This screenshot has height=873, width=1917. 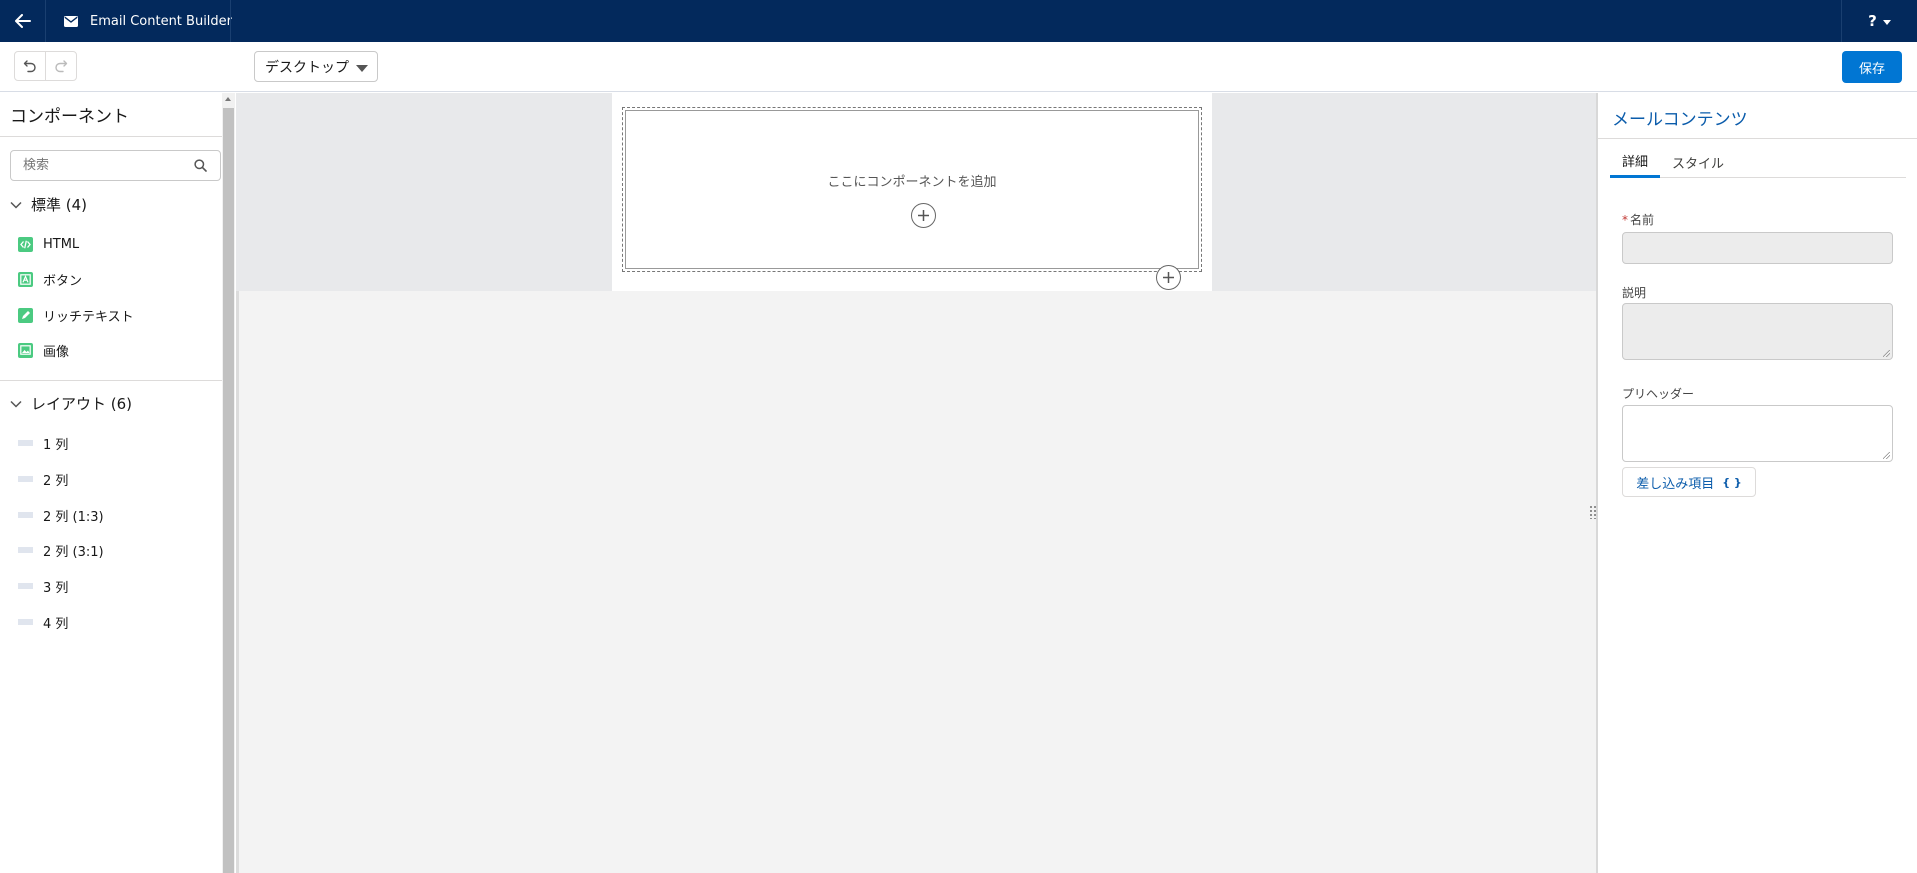 I want to click on name-label-text: 名前, so click(x=1642, y=220).